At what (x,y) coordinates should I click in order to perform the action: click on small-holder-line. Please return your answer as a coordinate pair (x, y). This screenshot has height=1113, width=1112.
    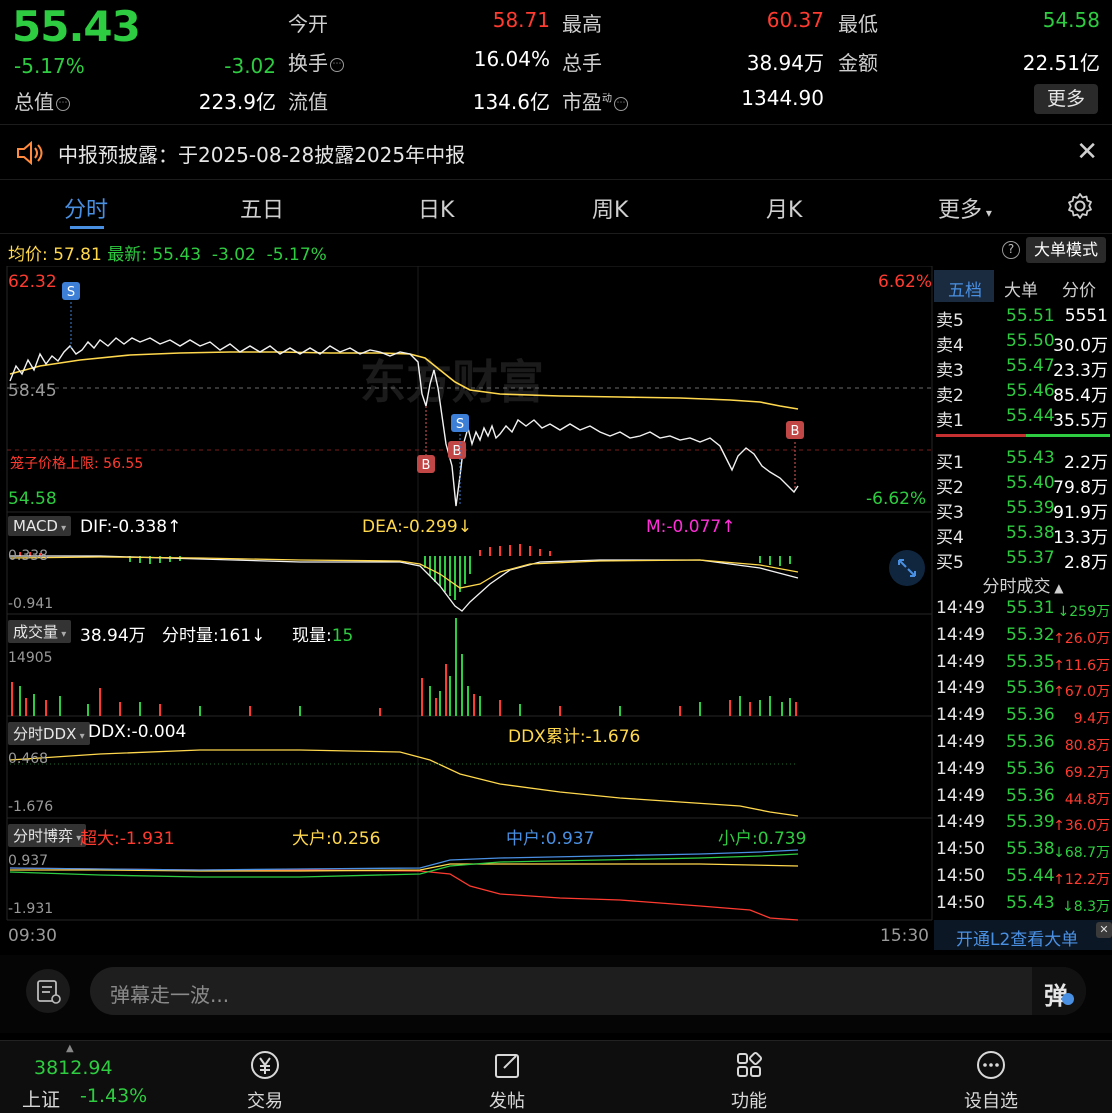
    Looking at the image, I should click on (404, 865).